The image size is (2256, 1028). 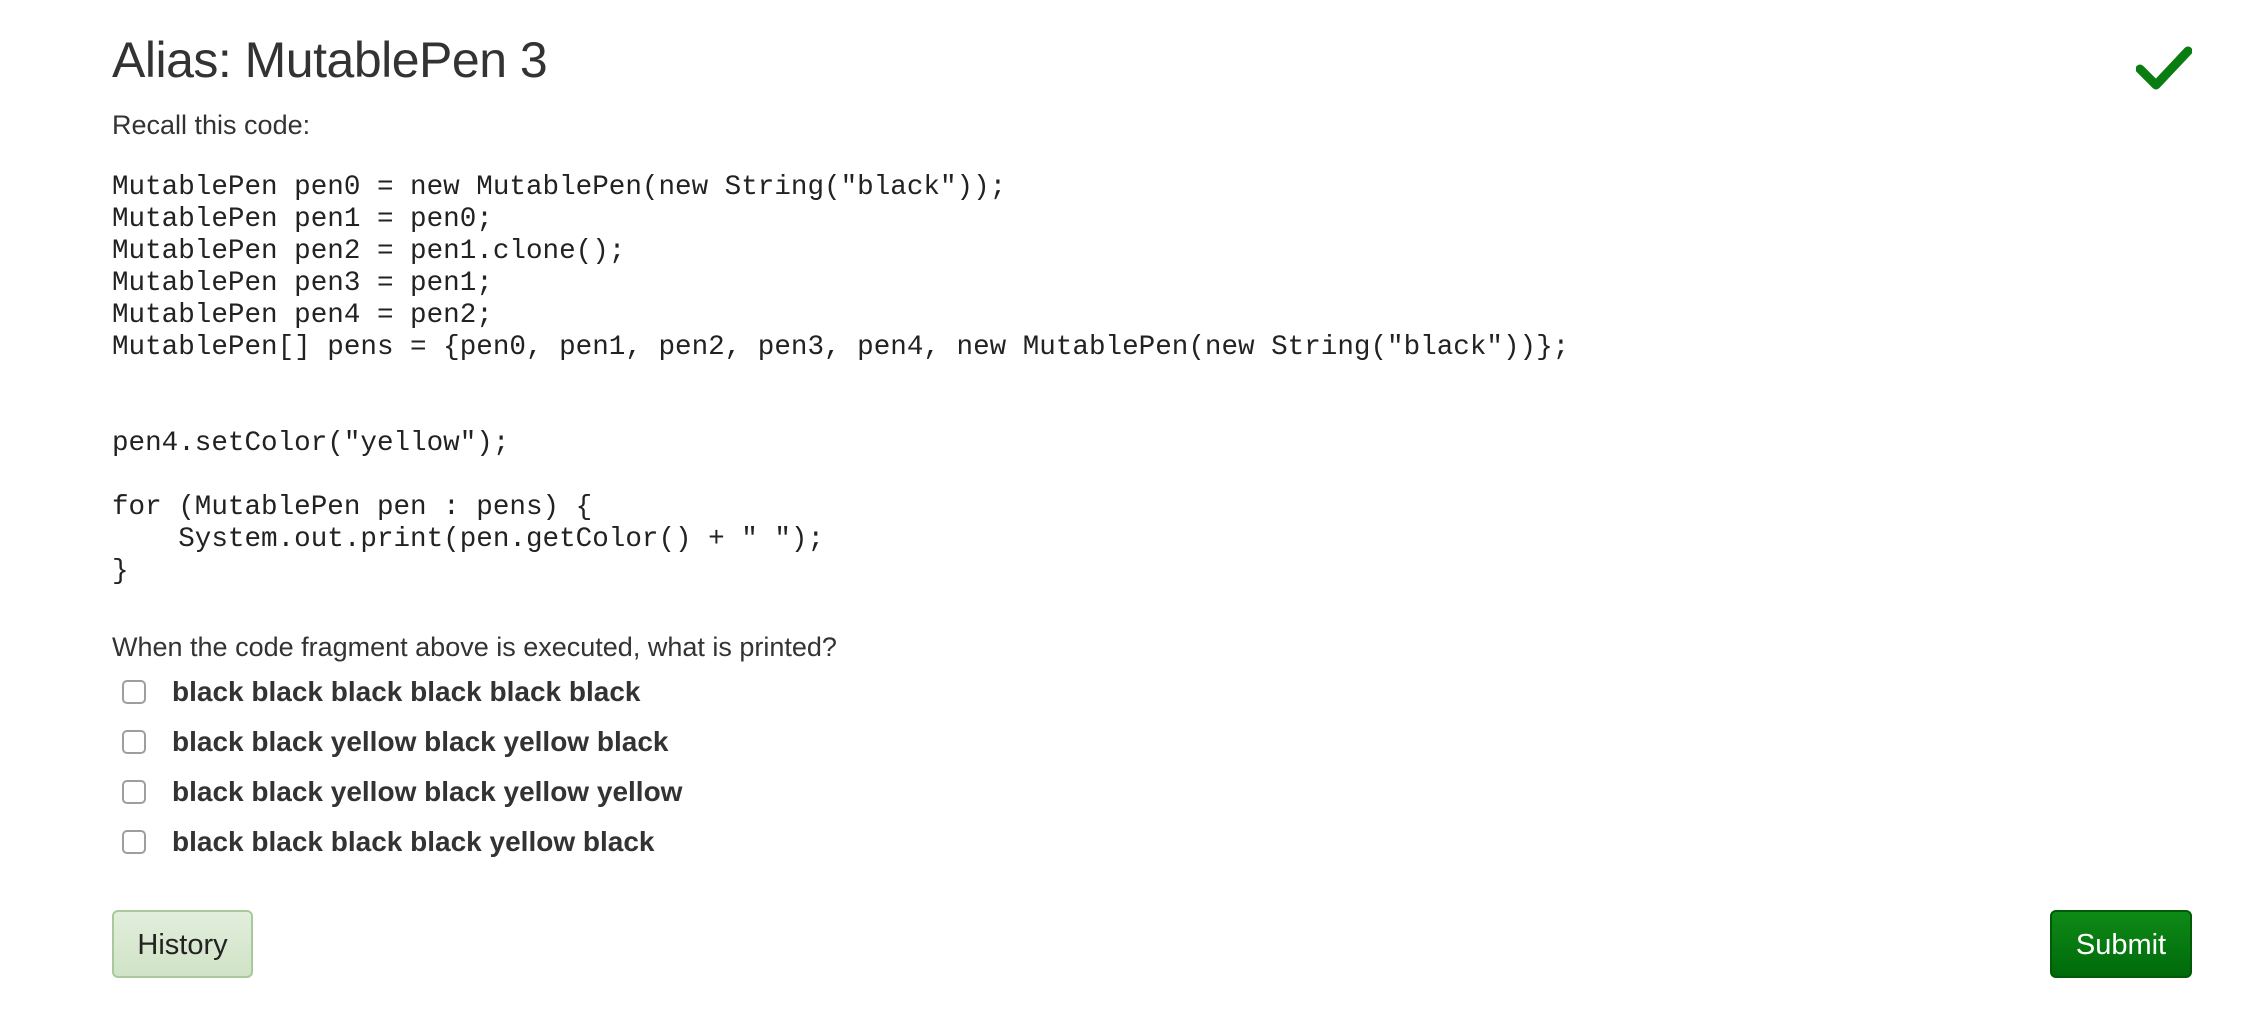 What do you see at coordinates (330, 60) in the screenshot?
I see `page-title: Alias: MutablePen 3` at bounding box center [330, 60].